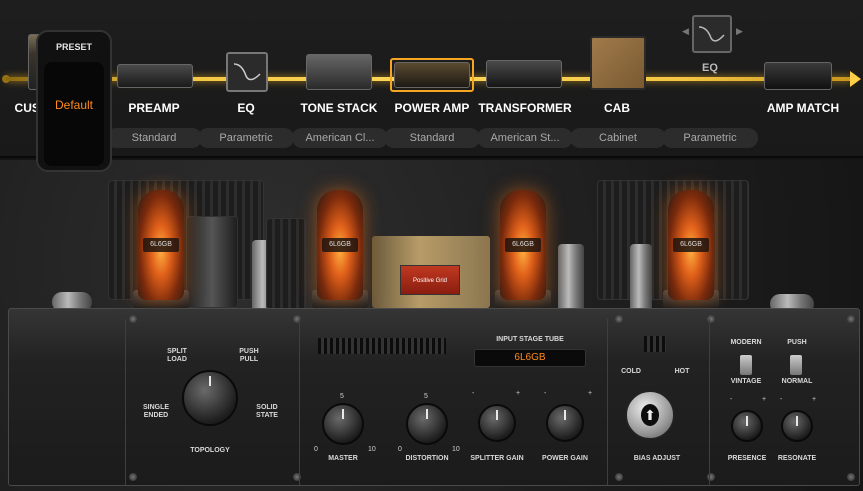  I want to click on cab-thumbnail, so click(618, 63).